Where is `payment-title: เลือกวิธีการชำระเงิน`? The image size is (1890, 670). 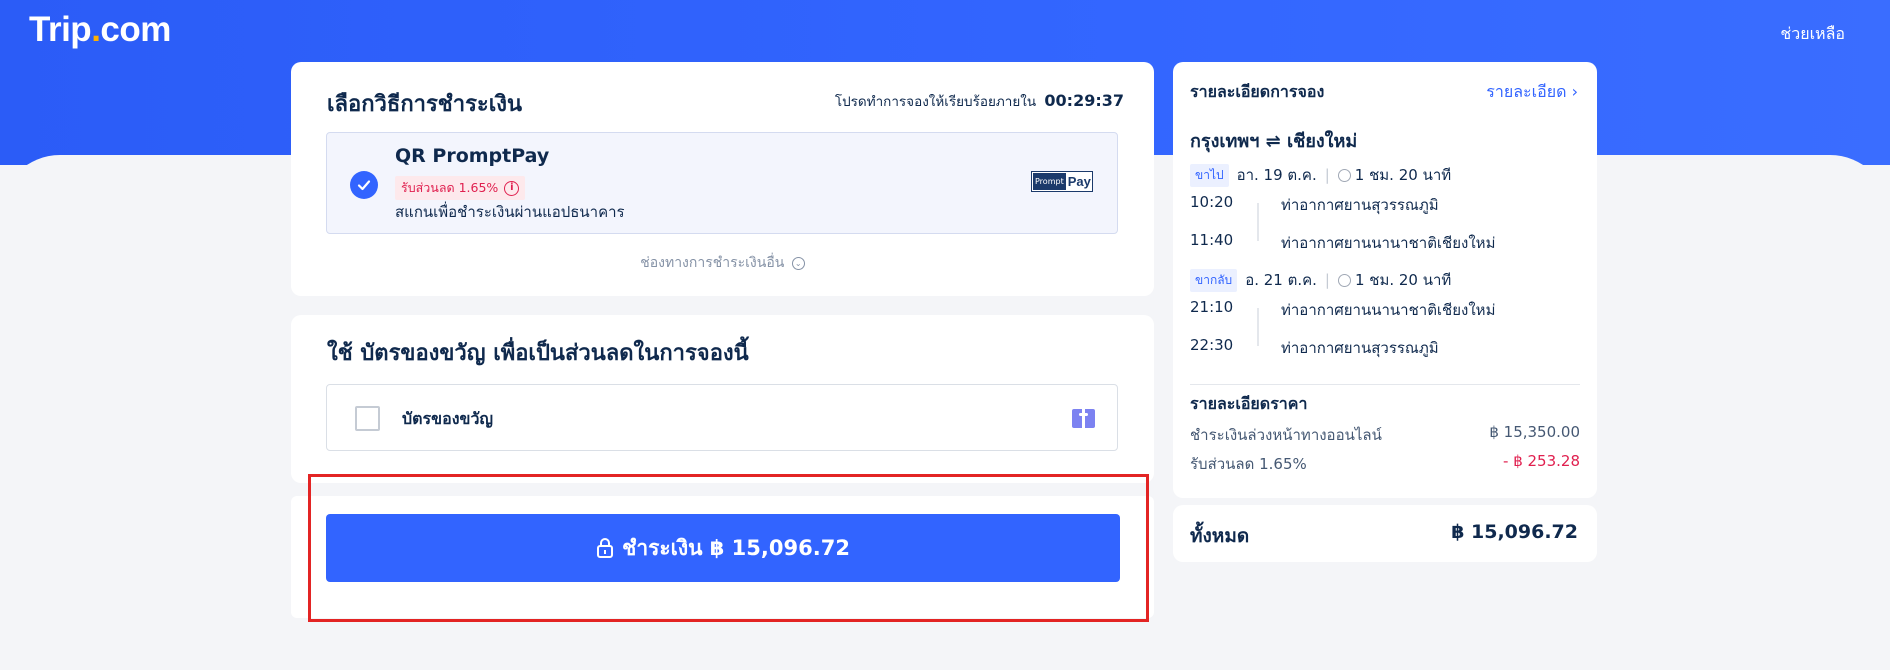
payment-title: เลือกวิธีการชำระเงิน is located at coordinates (425, 104).